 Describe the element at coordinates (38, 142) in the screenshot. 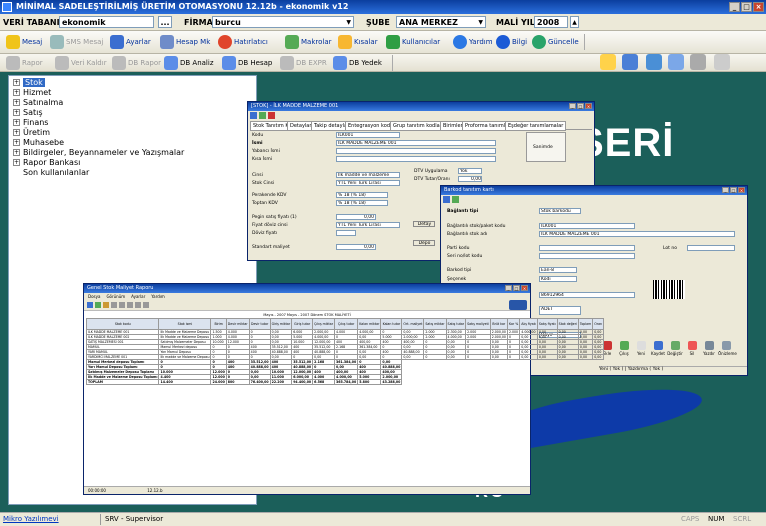

I see `tree-item-muhasebe: + Muhasebe` at that location.